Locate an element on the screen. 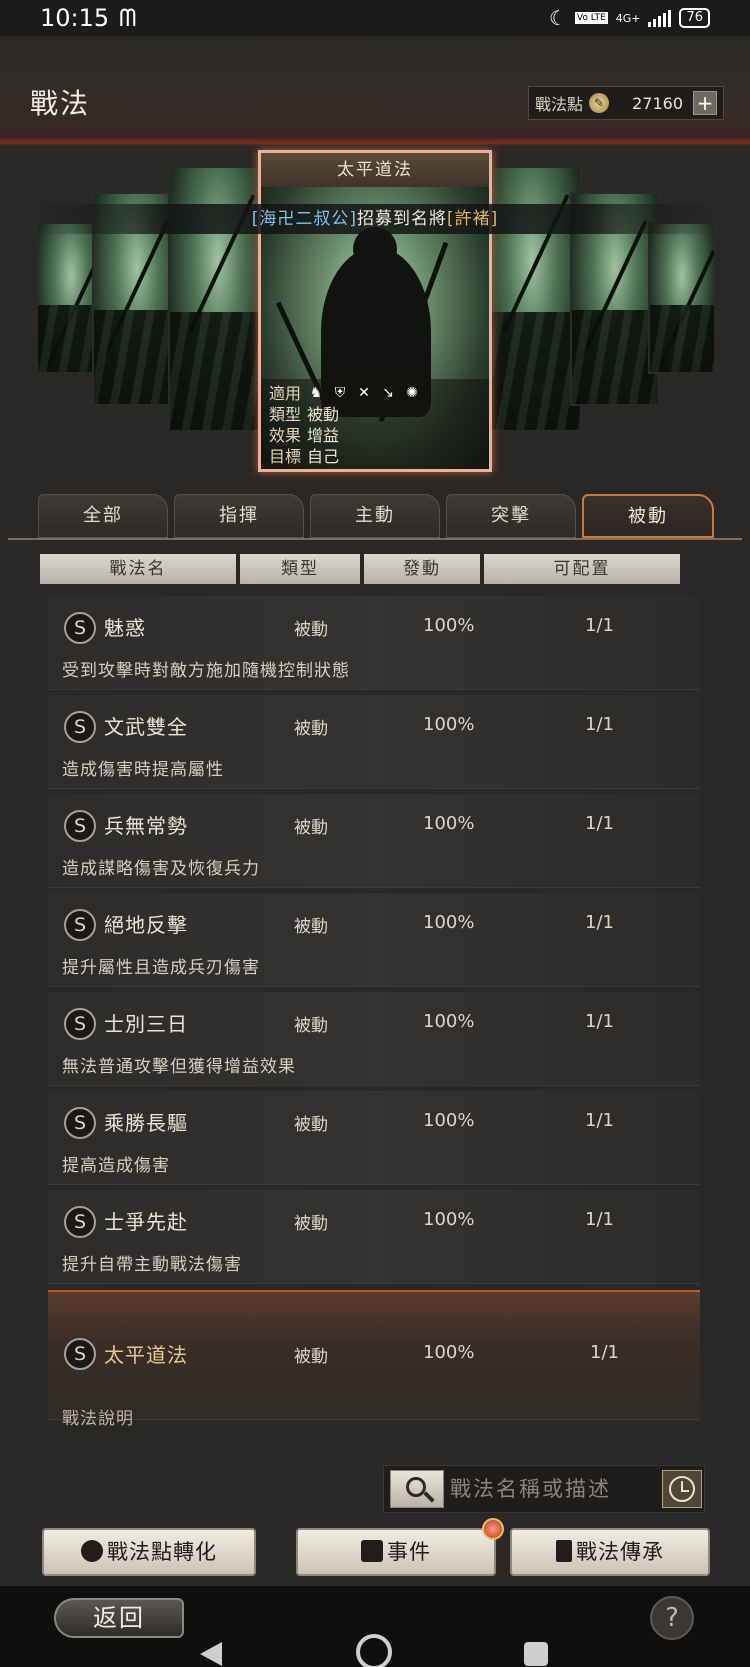 Image resolution: width=750 pixels, height=1667 pixels. tactic-desc: 造成謀略傷害及恢復兵力 is located at coordinates (161, 869).